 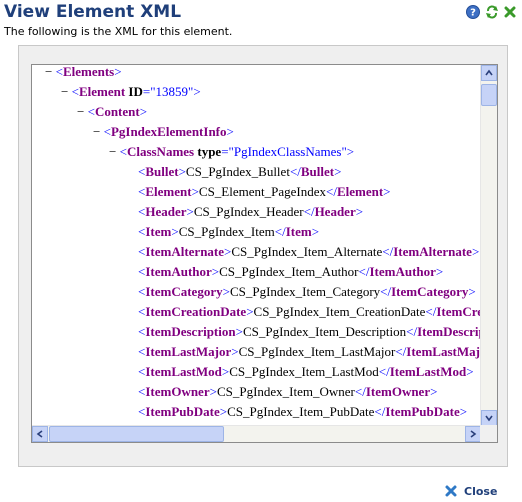 I want to click on xml-text-value: CS_PgIndex_Bullet, so click(x=237, y=171).